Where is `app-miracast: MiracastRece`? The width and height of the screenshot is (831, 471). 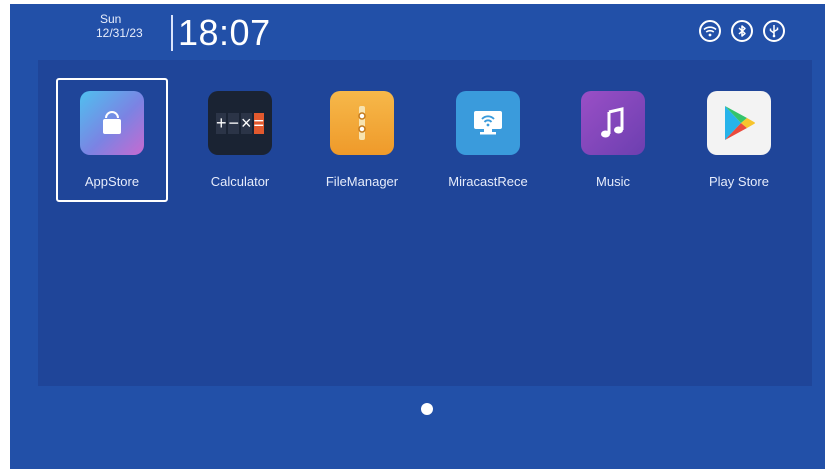
app-miracast: MiracastRece is located at coordinates (488, 140).